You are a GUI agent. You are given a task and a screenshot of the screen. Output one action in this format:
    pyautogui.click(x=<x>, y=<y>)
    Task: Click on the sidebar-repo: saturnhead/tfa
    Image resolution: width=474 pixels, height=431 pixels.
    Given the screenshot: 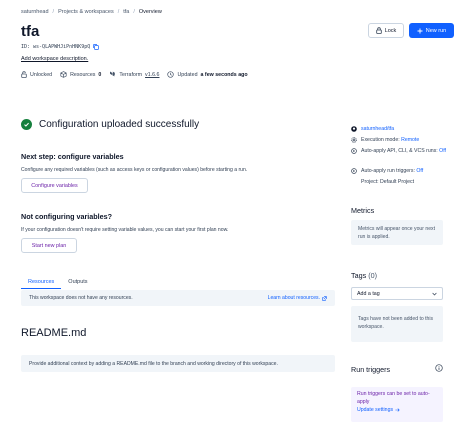 What is the action you would take?
    pyautogui.click(x=372, y=129)
    